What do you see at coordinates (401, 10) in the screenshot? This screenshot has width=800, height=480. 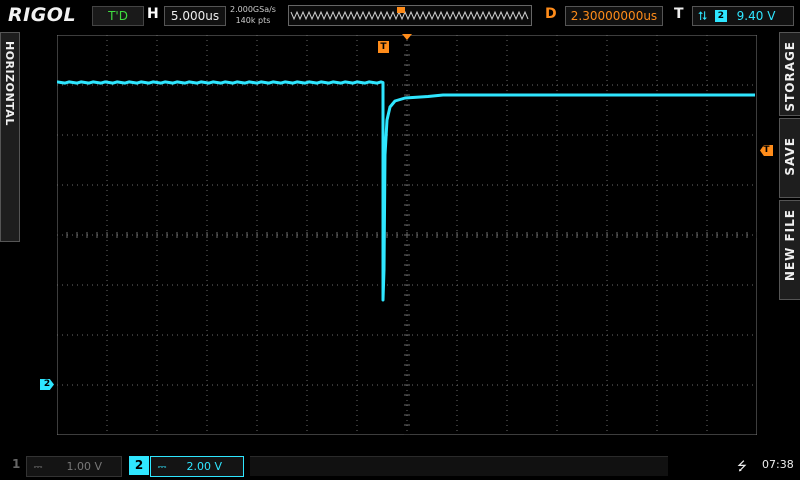 I see `memory-trigger-marker` at bounding box center [401, 10].